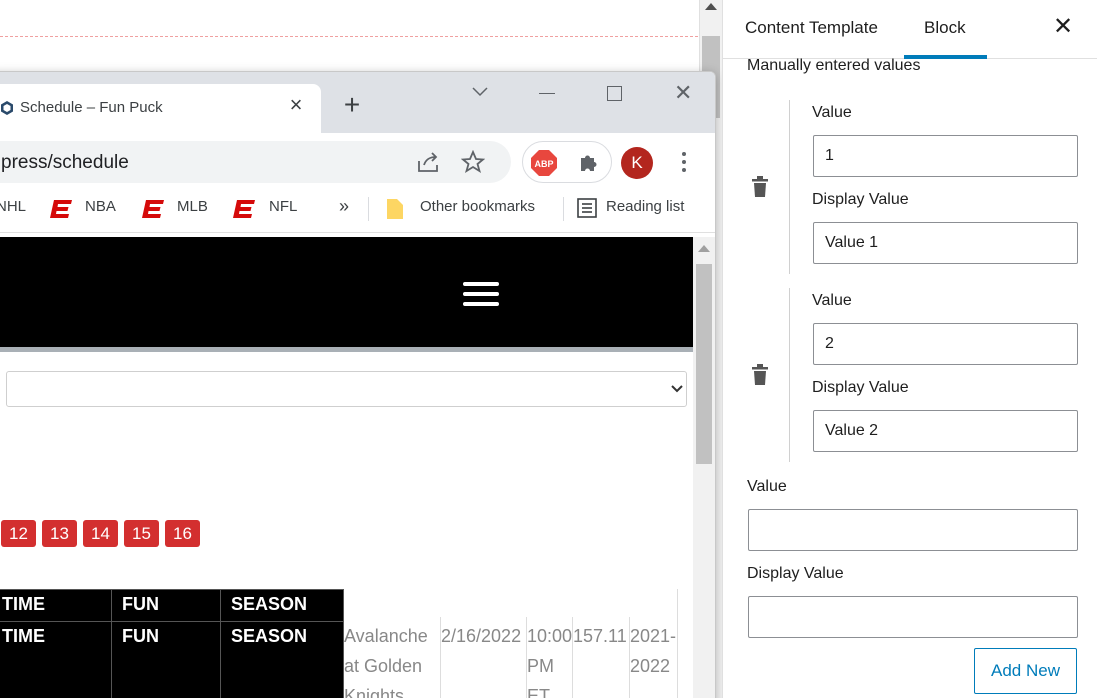 The width and height of the screenshot is (1097, 698). What do you see at coordinates (100, 206) in the screenshot?
I see `bookmark-nba: NBA` at bounding box center [100, 206].